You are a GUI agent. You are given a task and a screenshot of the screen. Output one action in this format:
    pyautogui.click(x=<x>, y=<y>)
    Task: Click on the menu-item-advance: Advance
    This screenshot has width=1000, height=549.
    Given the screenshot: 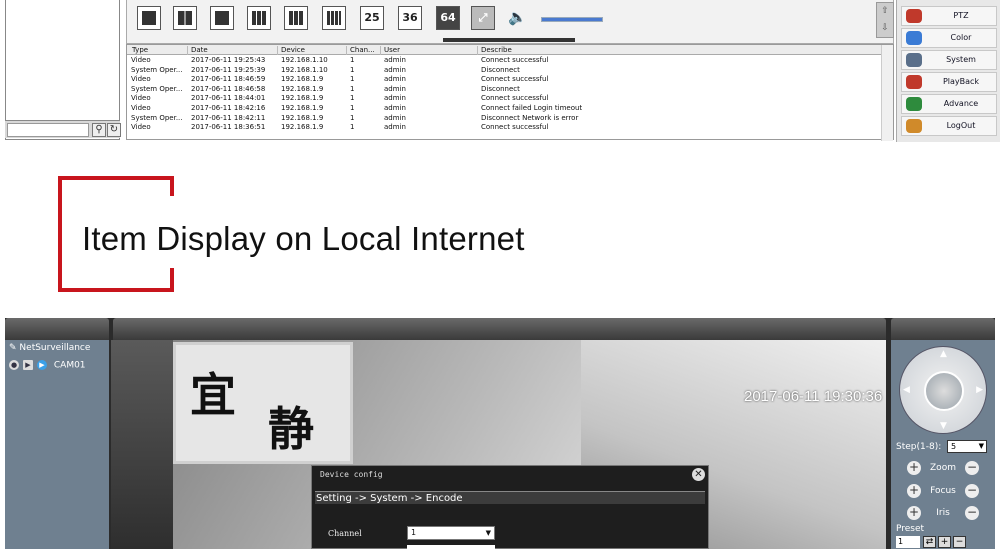 What is the action you would take?
    pyautogui.click(x=949, y=104)
    